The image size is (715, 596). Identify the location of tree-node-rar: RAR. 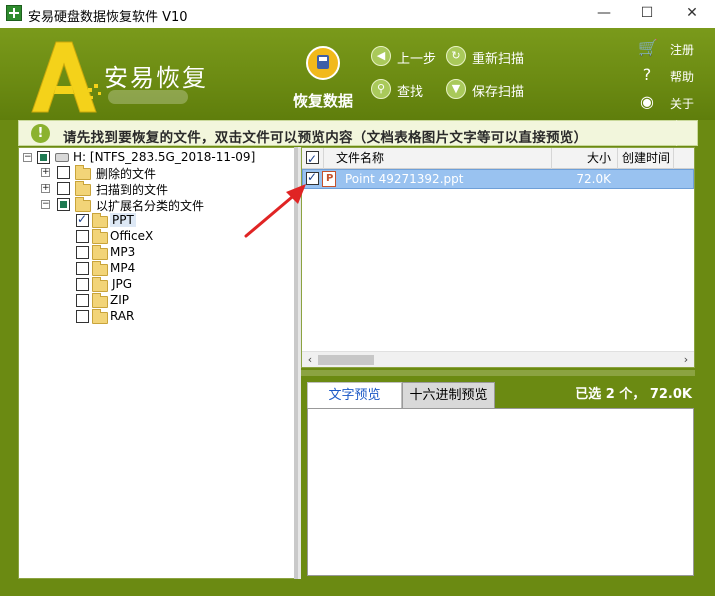
(116, 317).